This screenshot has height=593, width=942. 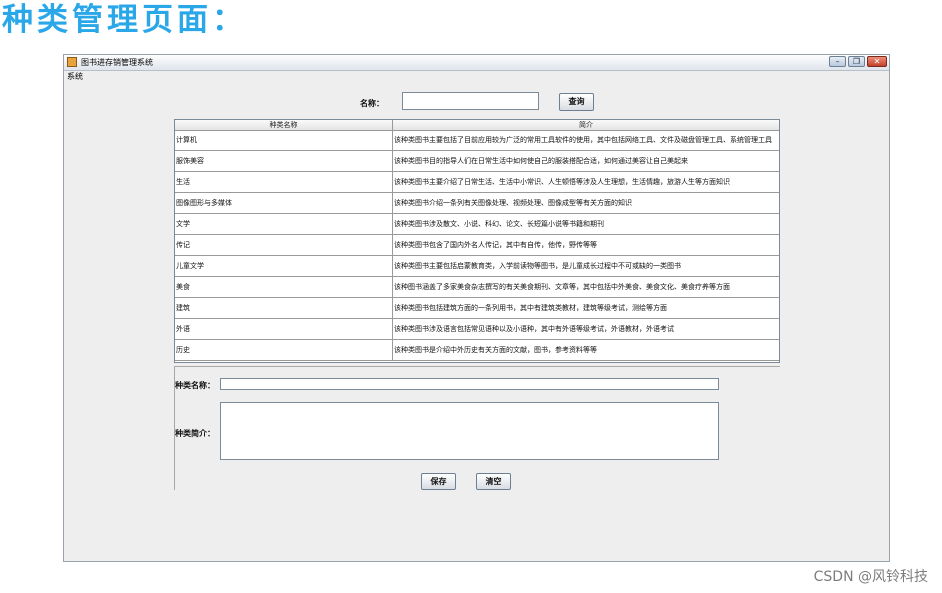 What do you see at coordinates (513, 203) in the screenshot?
I see `cell-category-description: 该种类图书介绍一条列有关图像处理、视频处理、图像成型等有关方面的知识` at bounding box center [513, 203].